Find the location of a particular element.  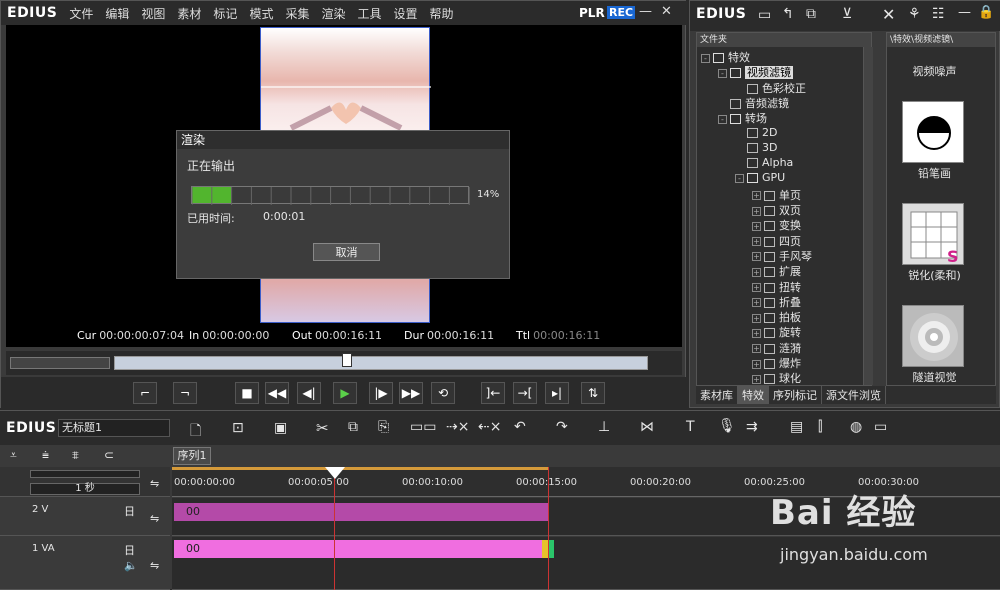

close-icon: ✕ is located at coordinates (666, 11).